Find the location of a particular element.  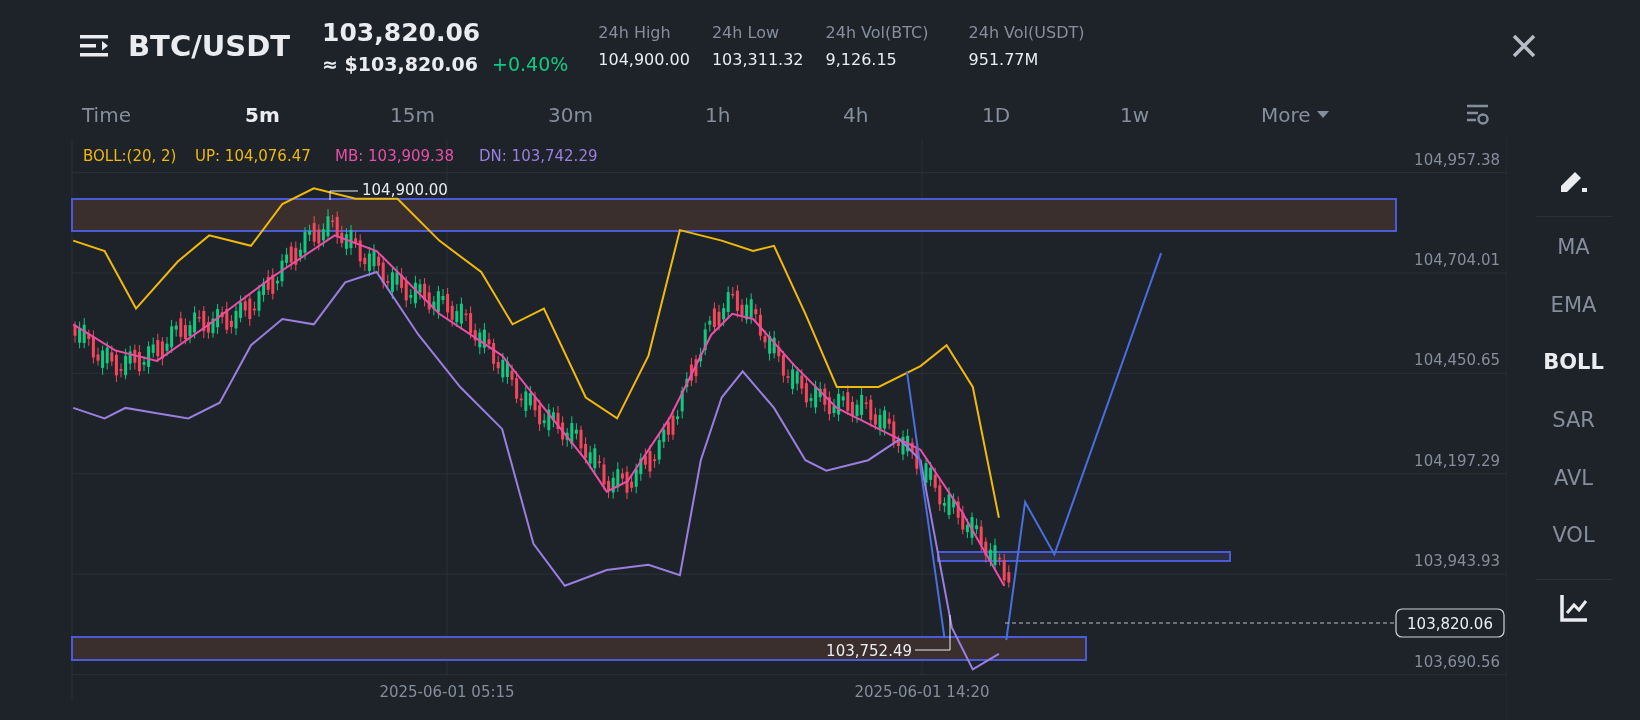

usd-price: ≈ $103,820.06 is located at coordinates (400, 63).